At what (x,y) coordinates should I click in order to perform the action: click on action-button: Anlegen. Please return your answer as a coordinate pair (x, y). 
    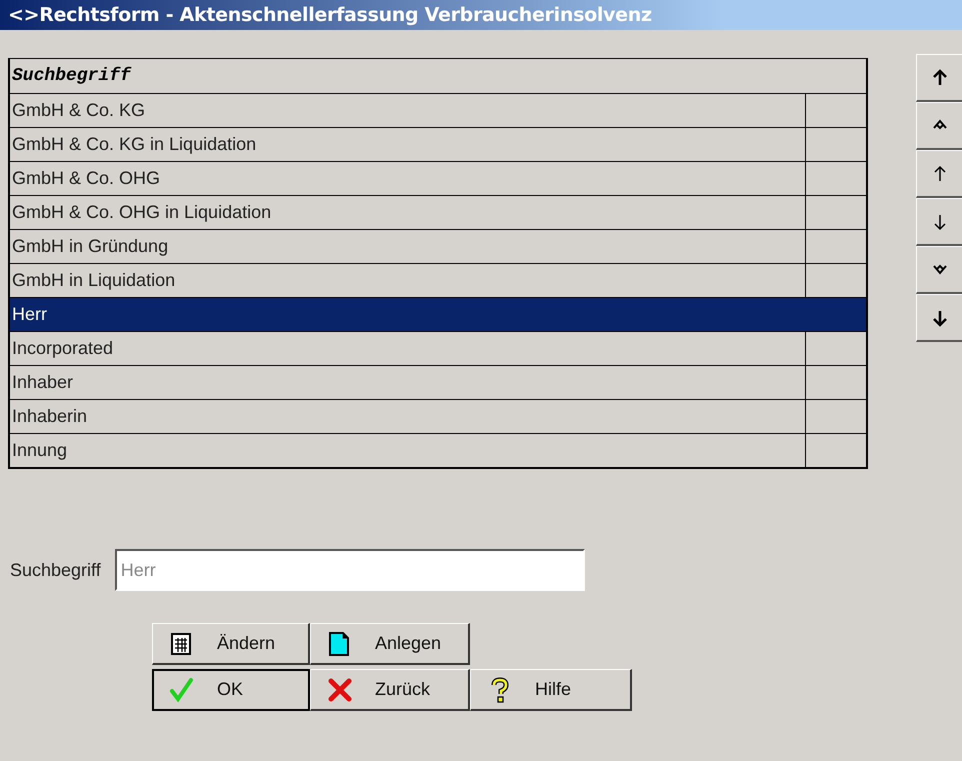
    Looking at the image, I should click on (390, 644).